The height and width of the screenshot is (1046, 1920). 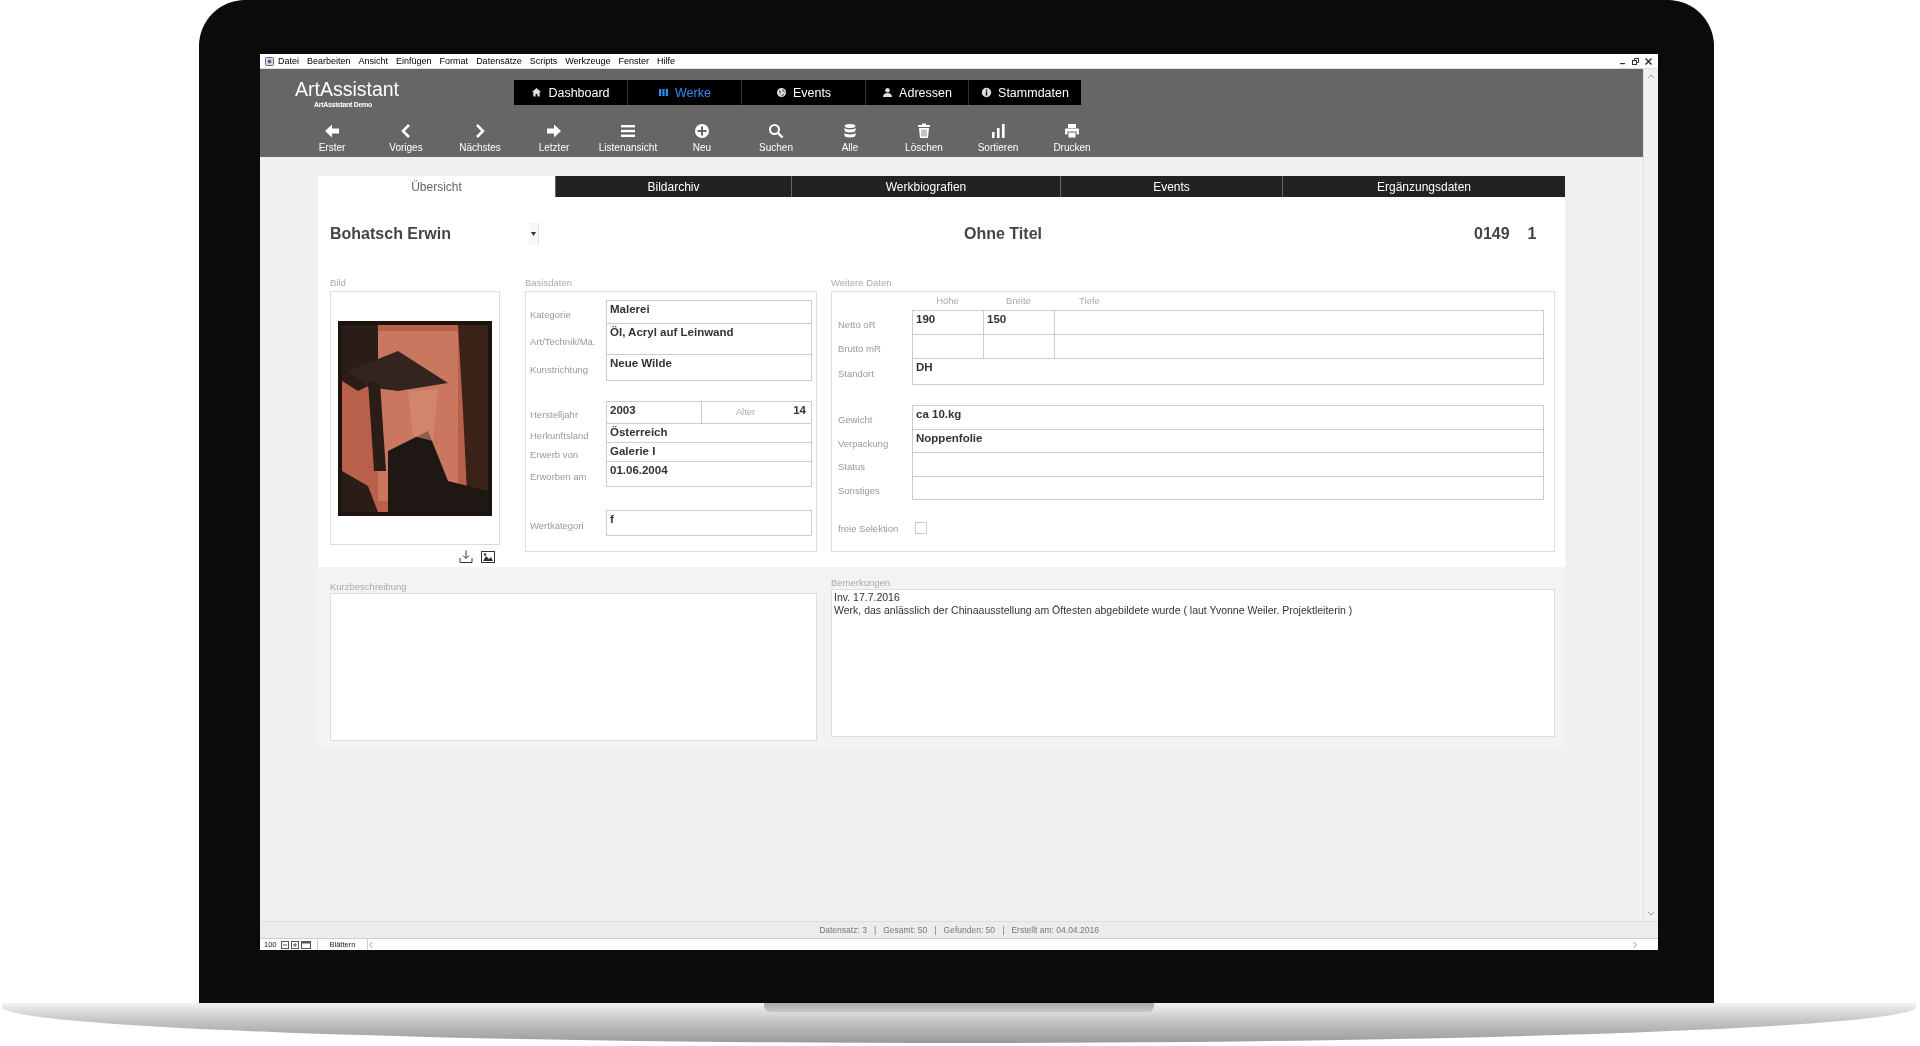 What do you see at coordinates (1648, 61) in the screenshot?
I see `close-icon` at bounding box center [1648, 61].